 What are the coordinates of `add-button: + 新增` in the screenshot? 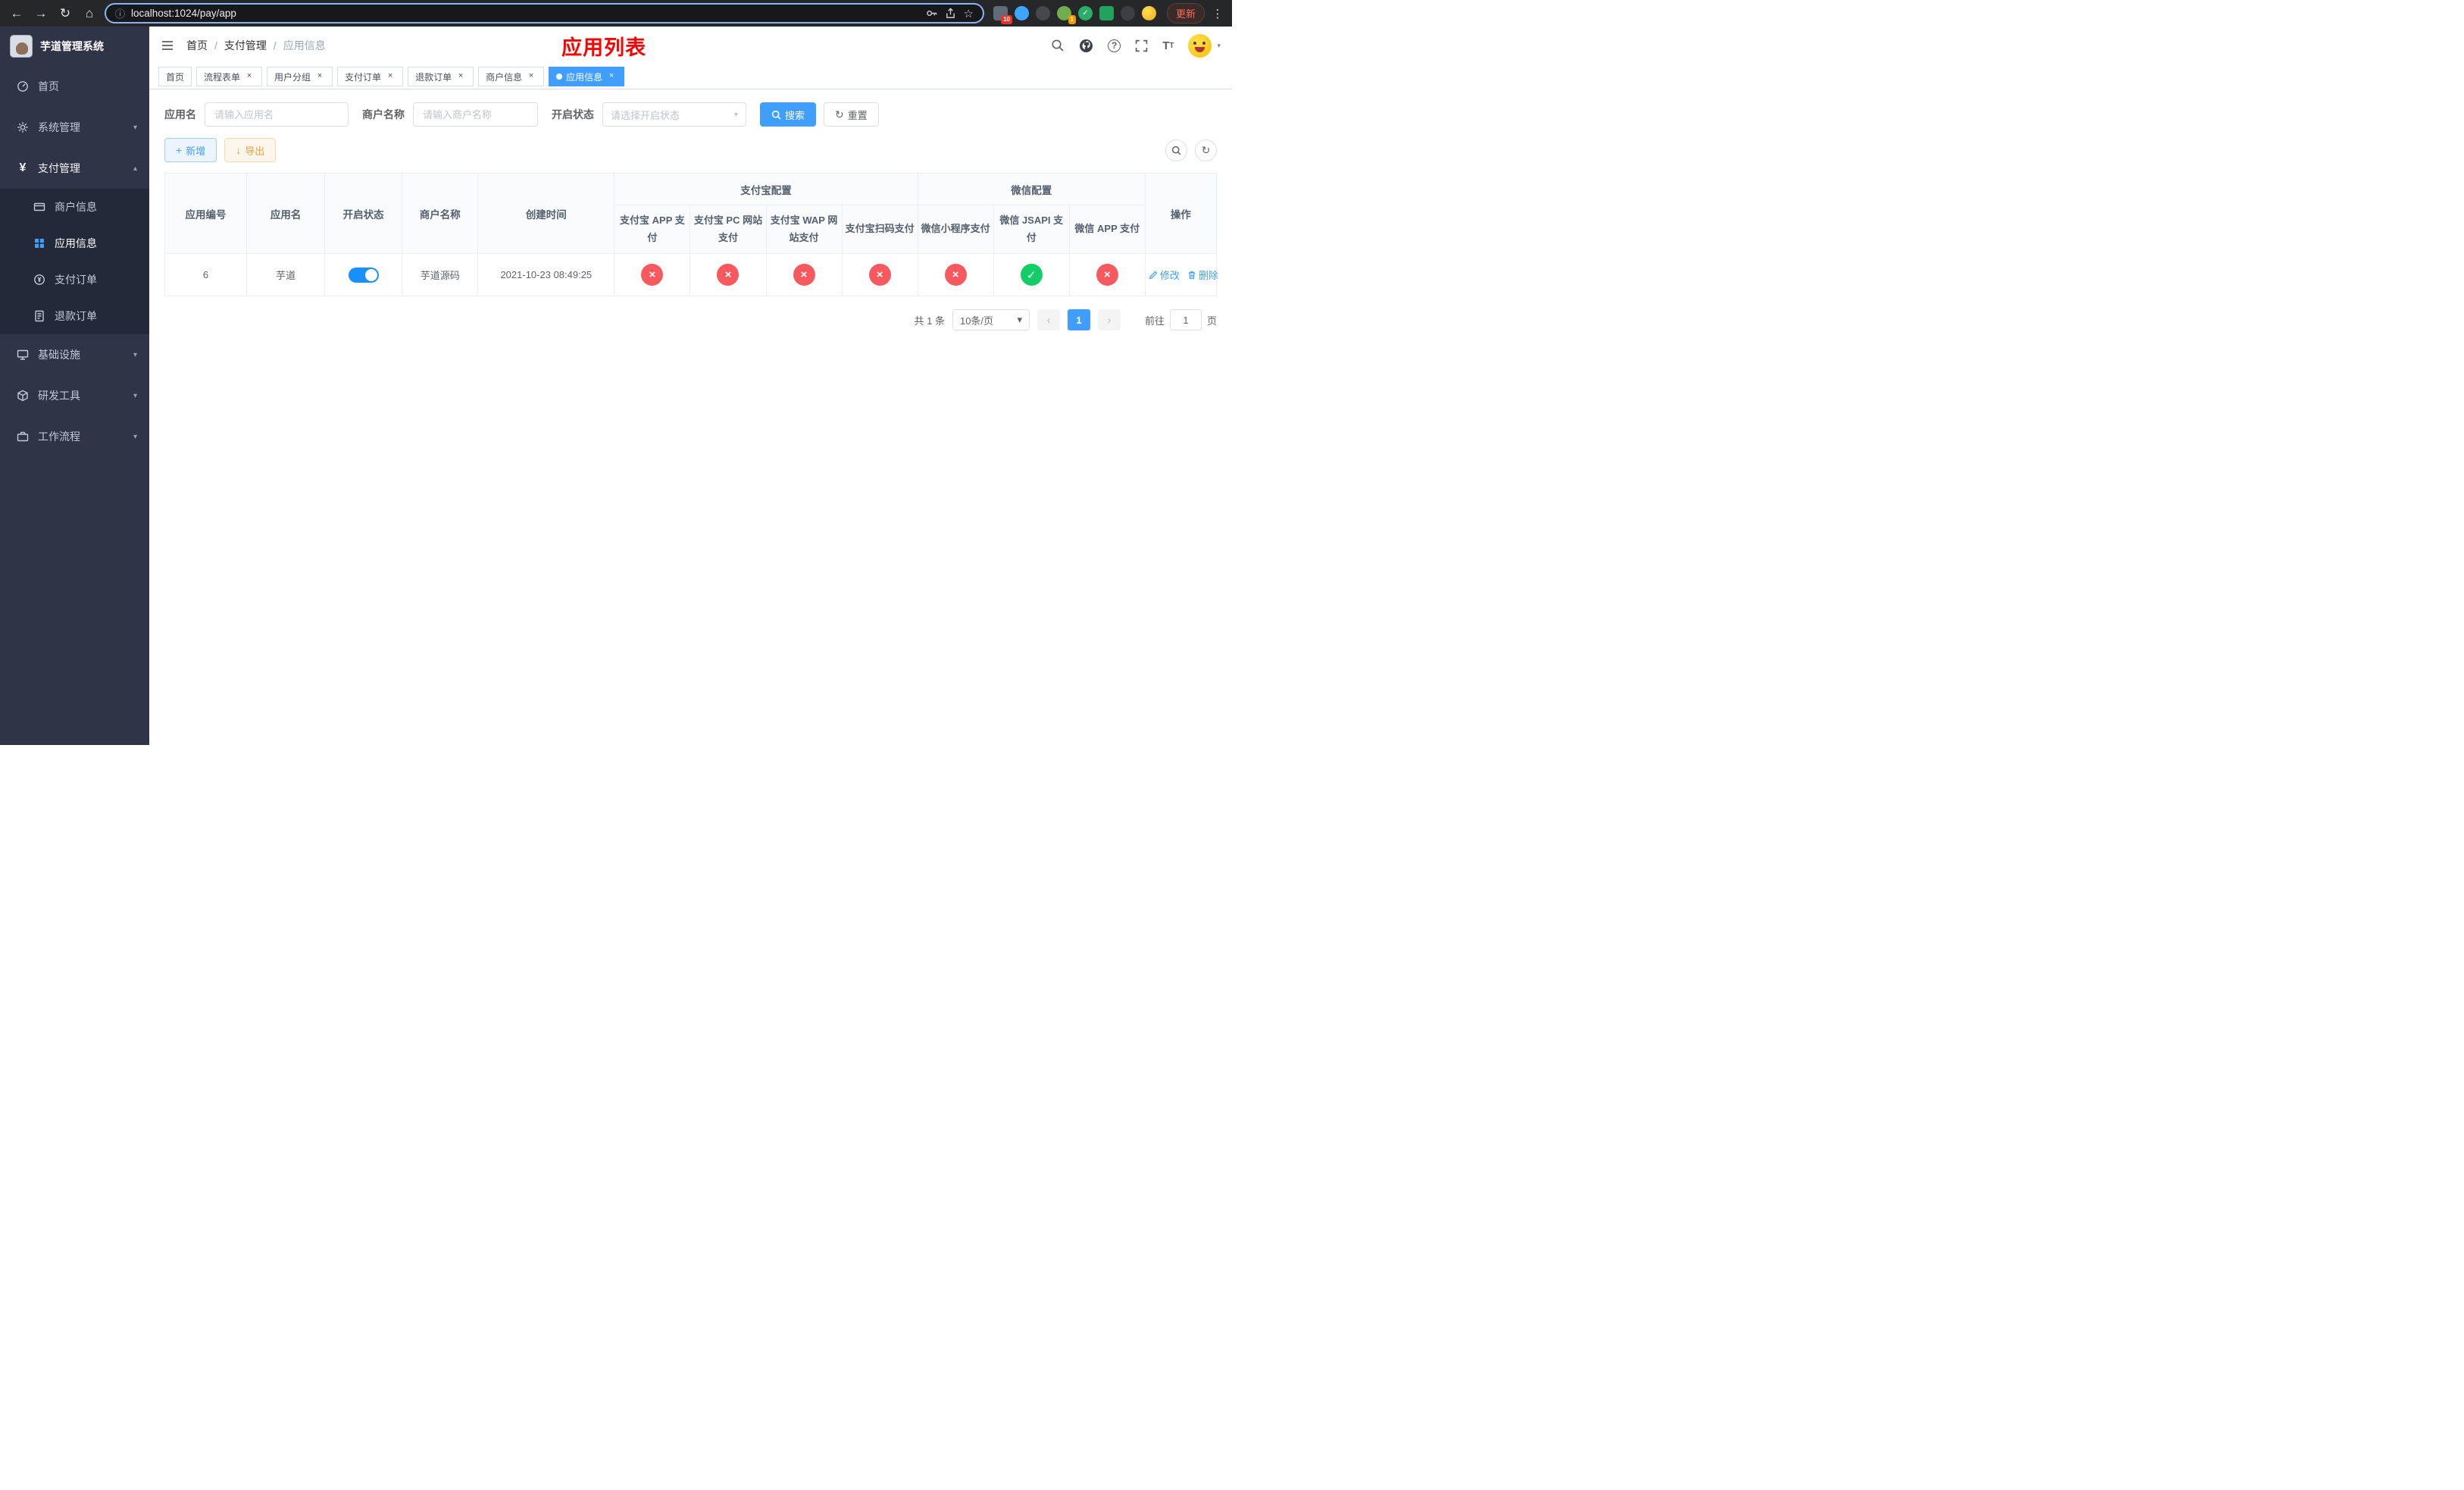 It's located at (190, 150).